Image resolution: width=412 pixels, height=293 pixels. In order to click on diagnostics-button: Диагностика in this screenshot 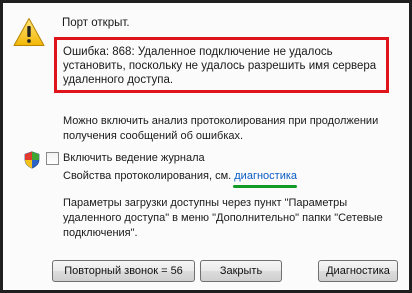, I will do `click(358, 271)`.